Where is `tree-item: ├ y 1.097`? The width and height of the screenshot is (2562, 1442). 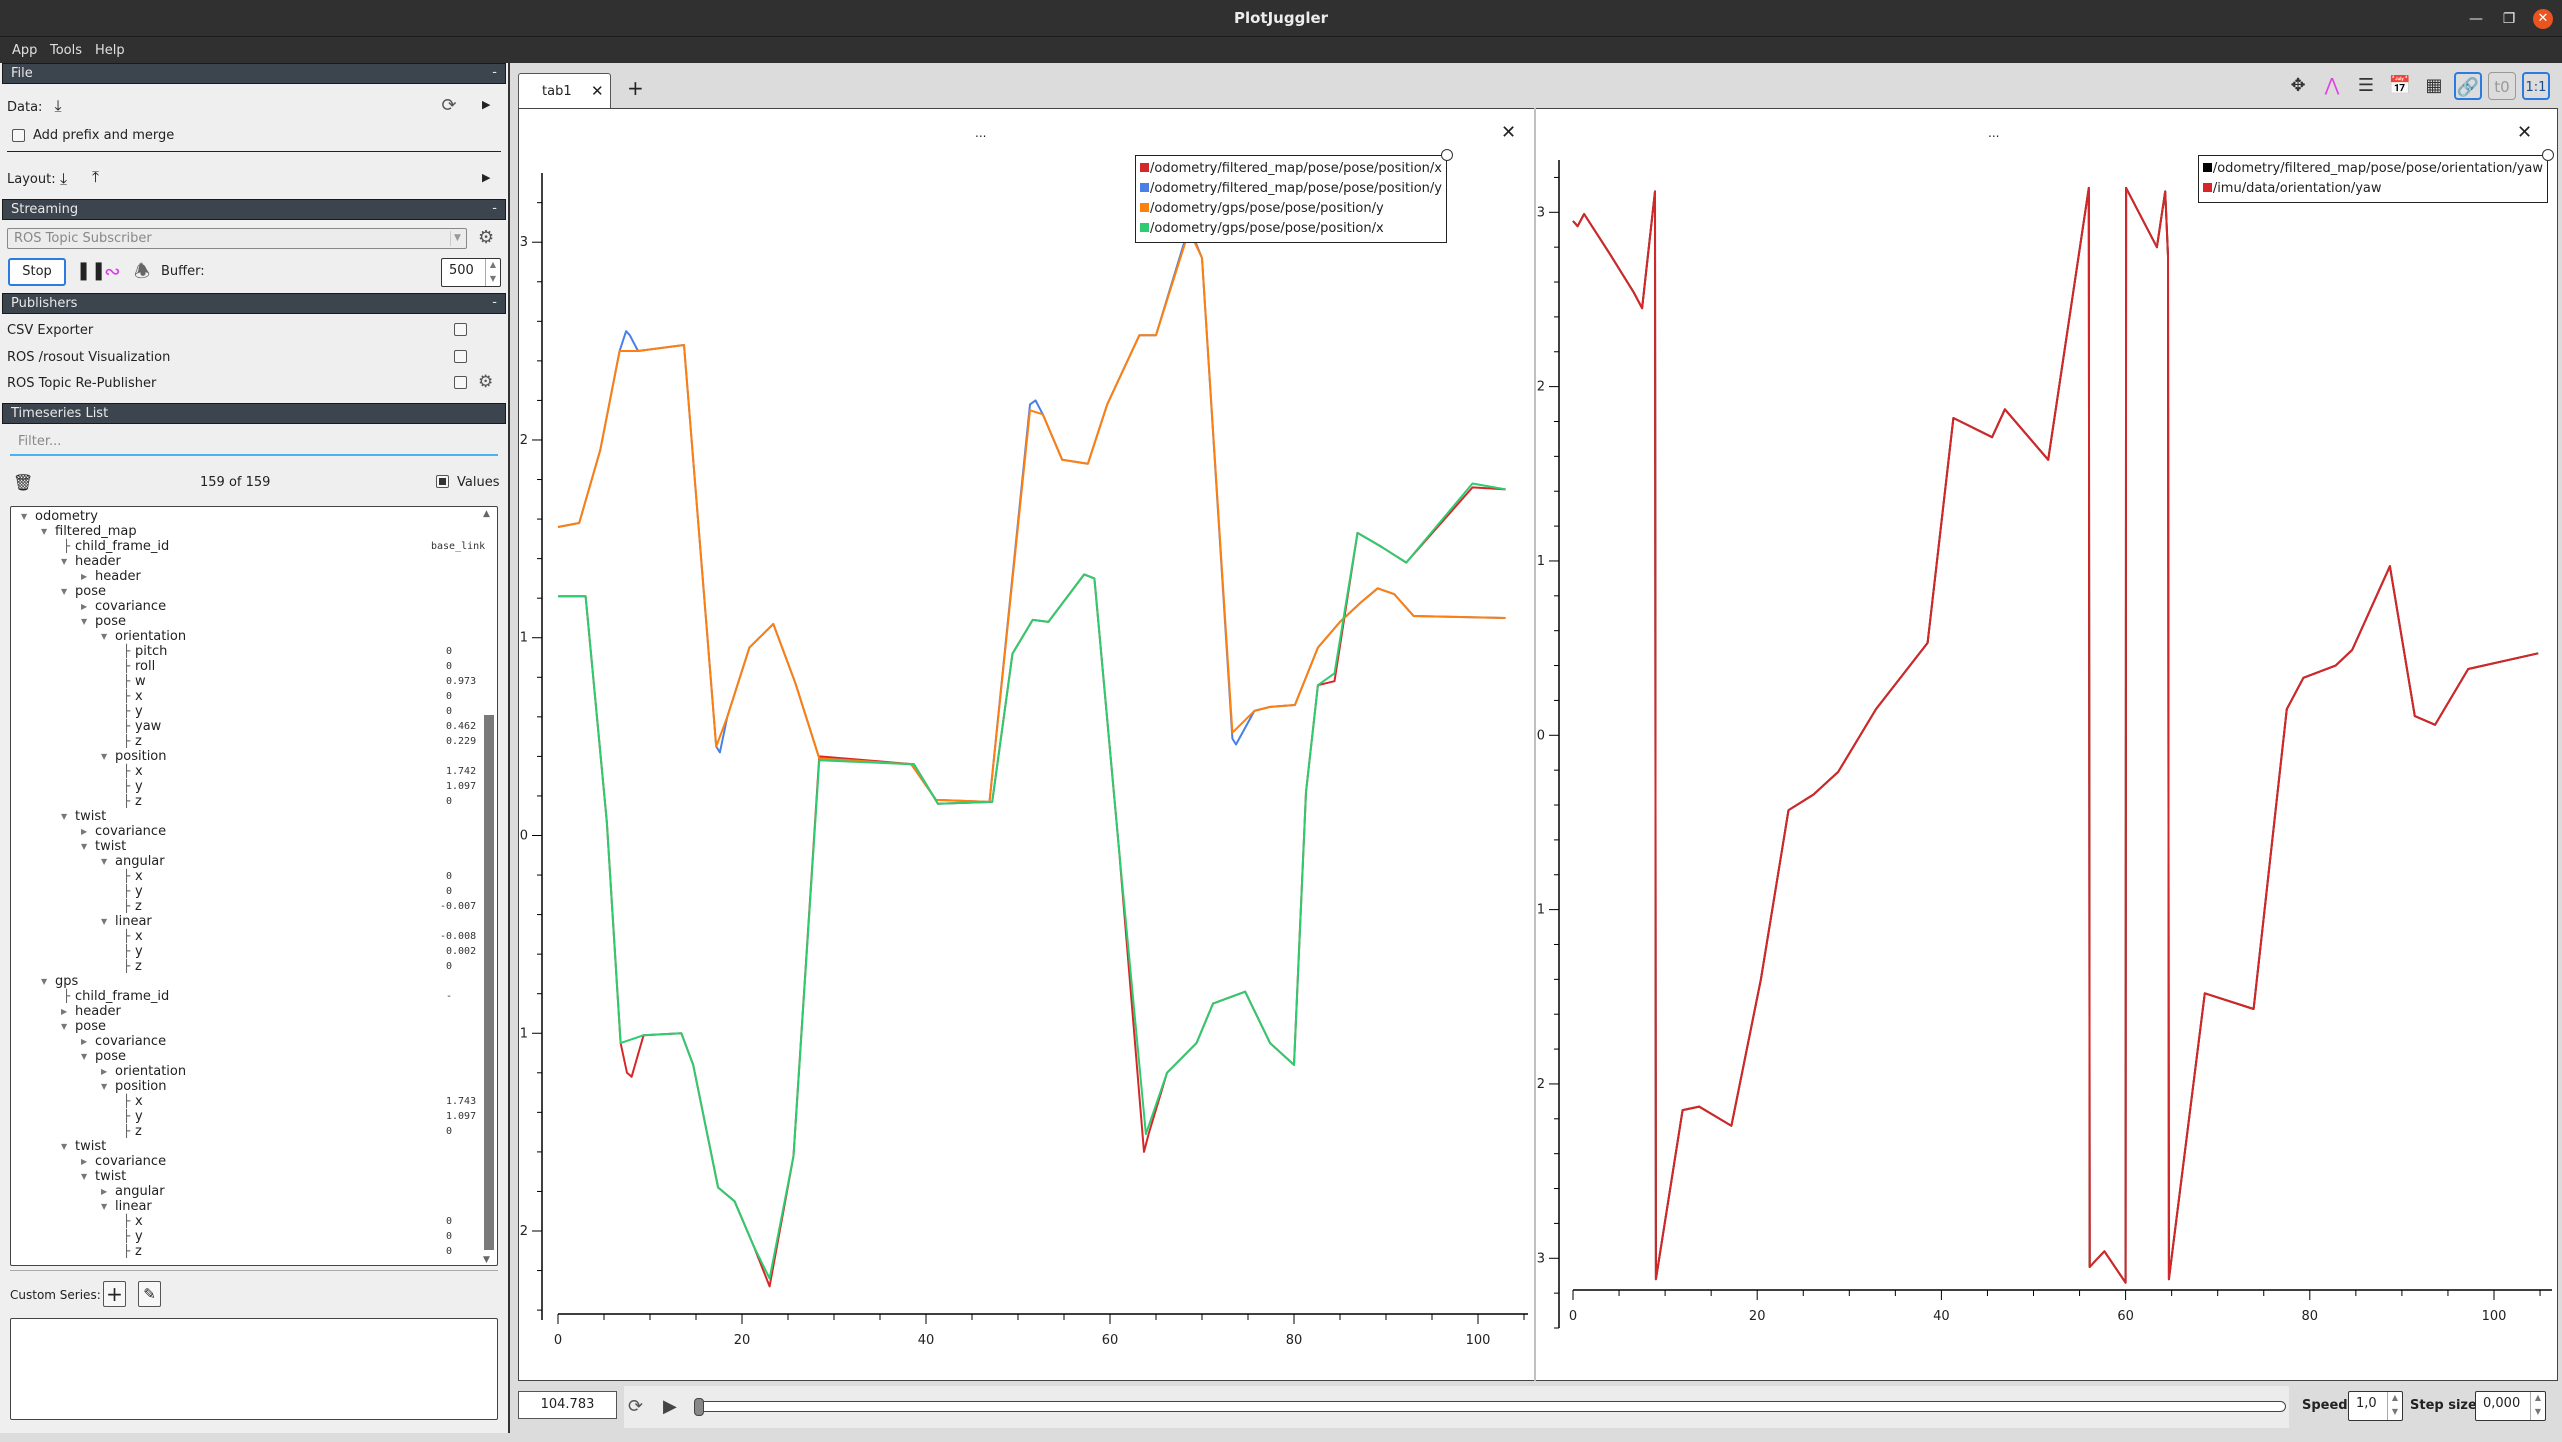
tree-item: ├ y 1.097 is located at coordinates (246, 1116).